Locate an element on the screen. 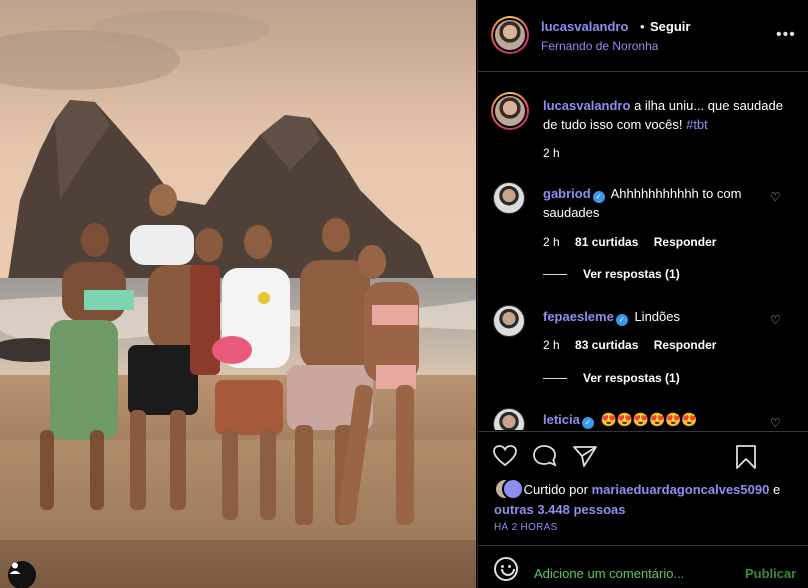 The width and height of the screenshot is (808, 588). comment-bubble-icon is located at coordinates (545, 456).